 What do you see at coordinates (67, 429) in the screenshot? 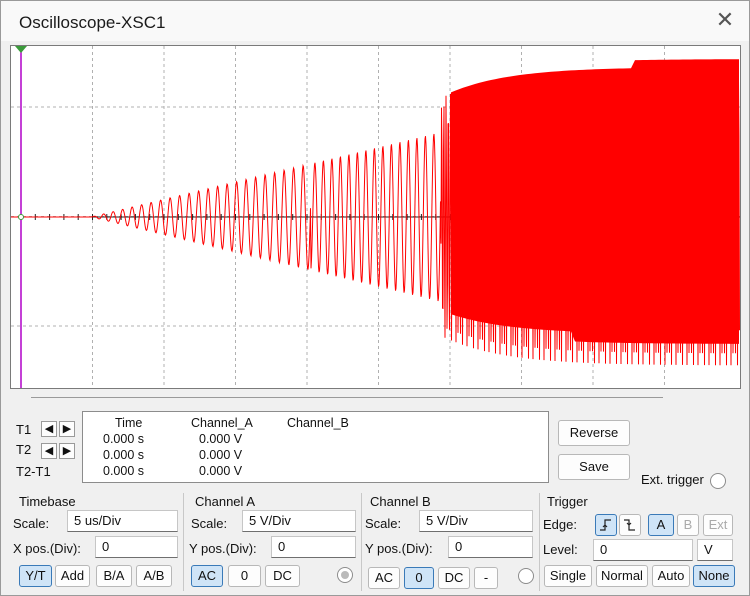
I see `t1-right-arrow-icon: ▶` at bounding box center [67, 429].